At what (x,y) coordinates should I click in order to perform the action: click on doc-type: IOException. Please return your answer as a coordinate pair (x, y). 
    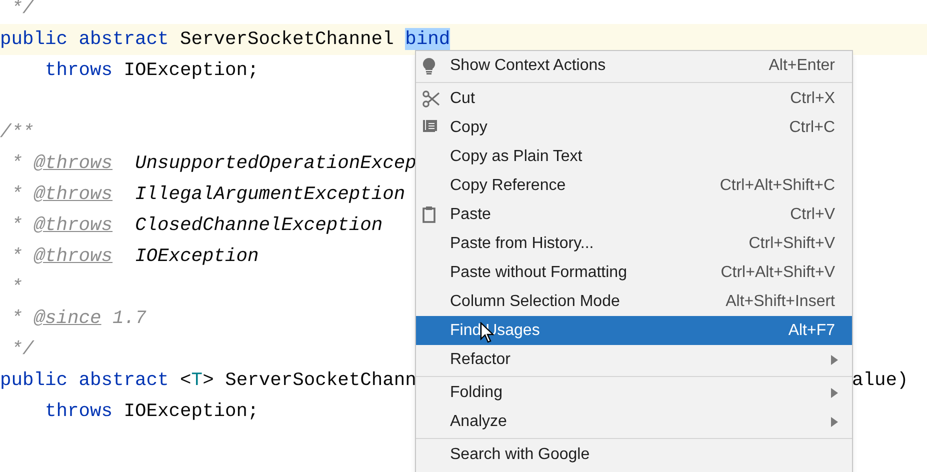
    Looking at the image, I should click on (196, 256).